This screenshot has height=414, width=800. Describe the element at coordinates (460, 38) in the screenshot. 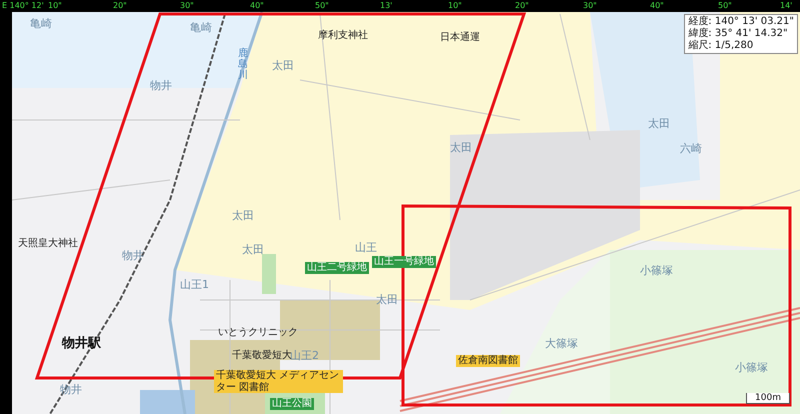

I see `facility-name: 日本通運` at that location.